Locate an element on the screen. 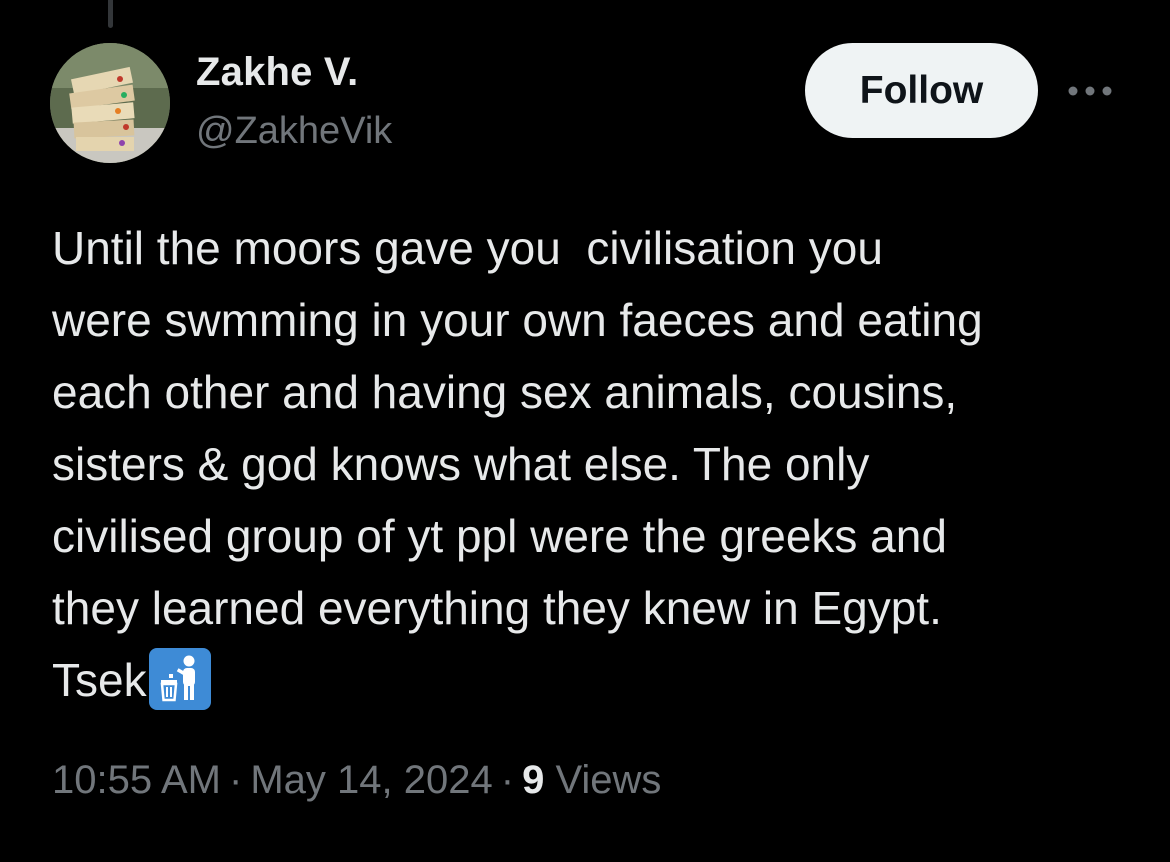 This screenshot has width=1170, height=862. more-horizontal-icon is located at coordinates (1090, 91).